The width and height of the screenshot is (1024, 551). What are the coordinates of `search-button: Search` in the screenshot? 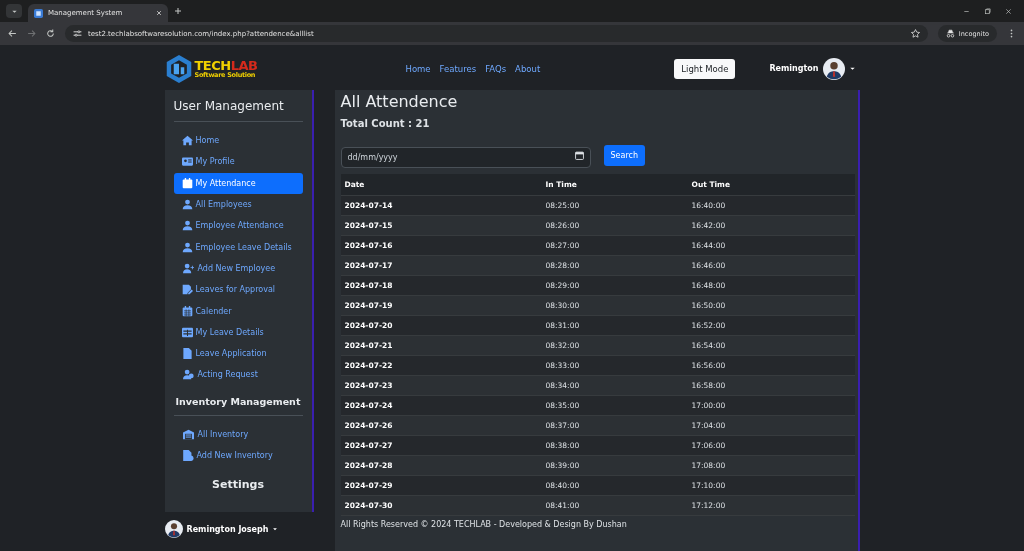 It's located at (624, 155).